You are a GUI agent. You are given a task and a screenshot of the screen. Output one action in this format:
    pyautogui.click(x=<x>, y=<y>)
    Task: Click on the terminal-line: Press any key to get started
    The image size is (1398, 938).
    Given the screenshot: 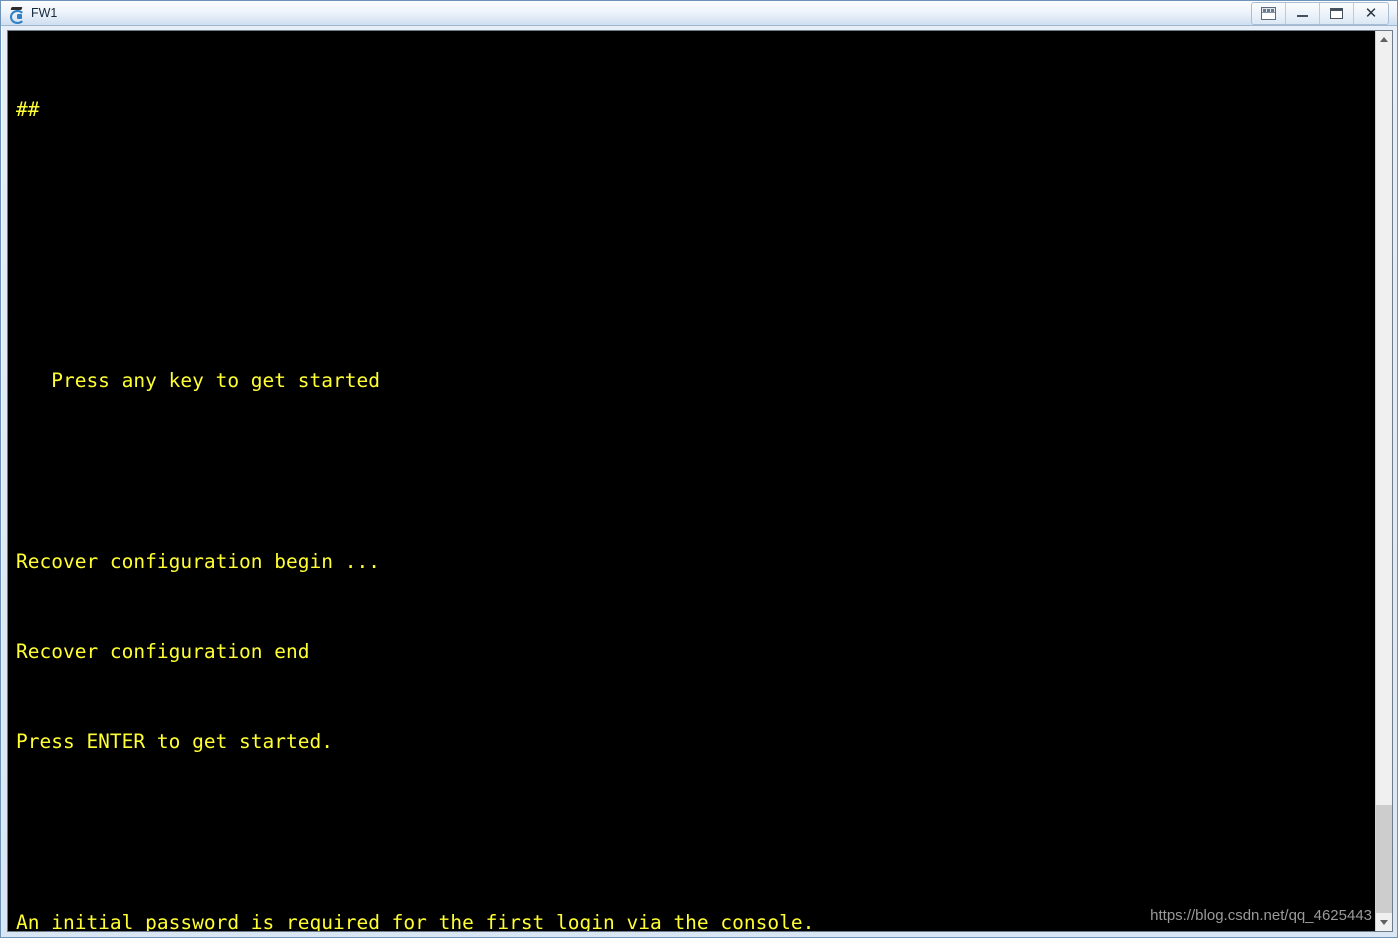 What is the action you would take?
    pyautogui.click(x=198, y=381)
    